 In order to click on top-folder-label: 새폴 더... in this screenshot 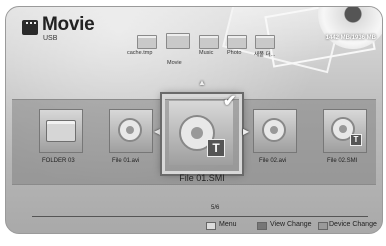, I will do `click(265, 55)`.